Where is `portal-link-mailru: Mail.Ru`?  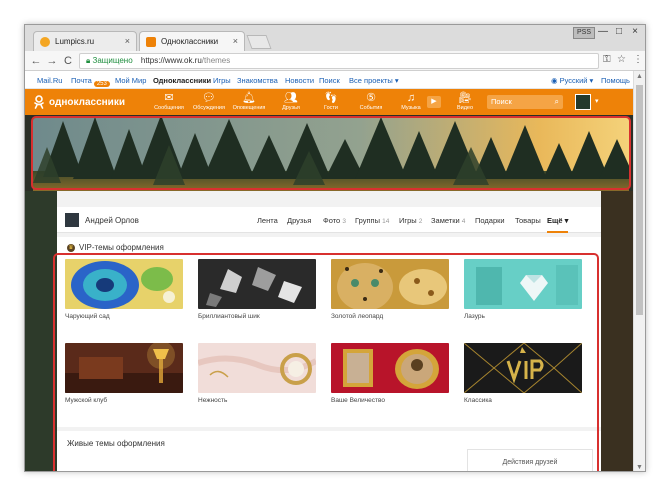
portal-link-mailru: Mail.Ru is located at coordinates (49, 80).